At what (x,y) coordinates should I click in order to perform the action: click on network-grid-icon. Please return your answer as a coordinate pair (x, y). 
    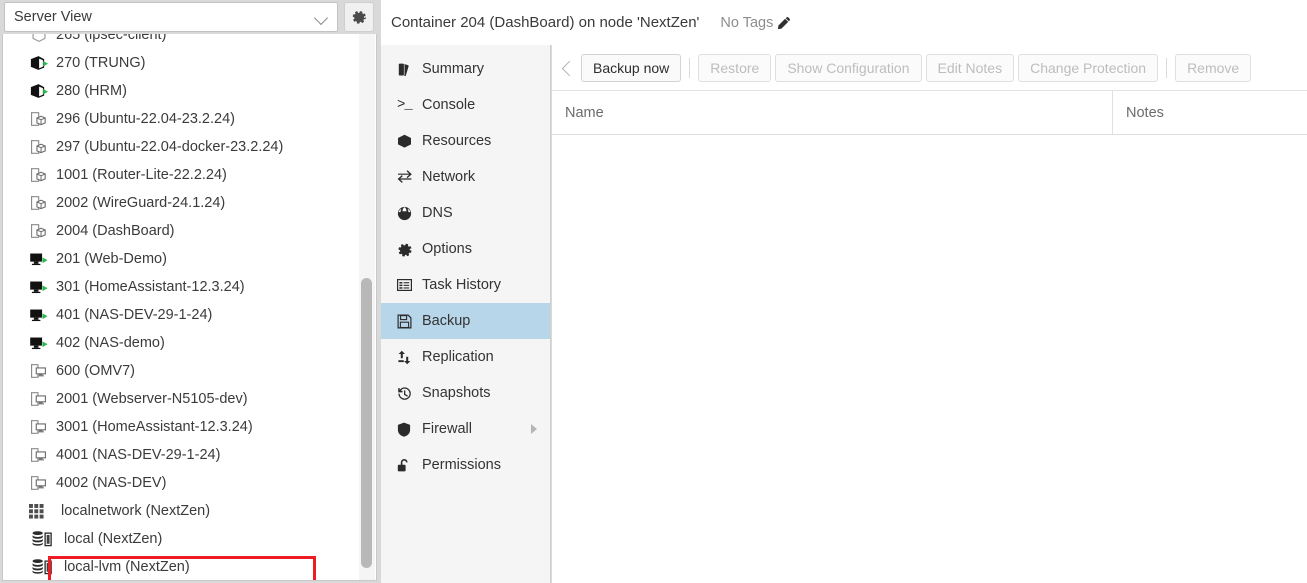
    Looking at the image, I should click on (40, 511).